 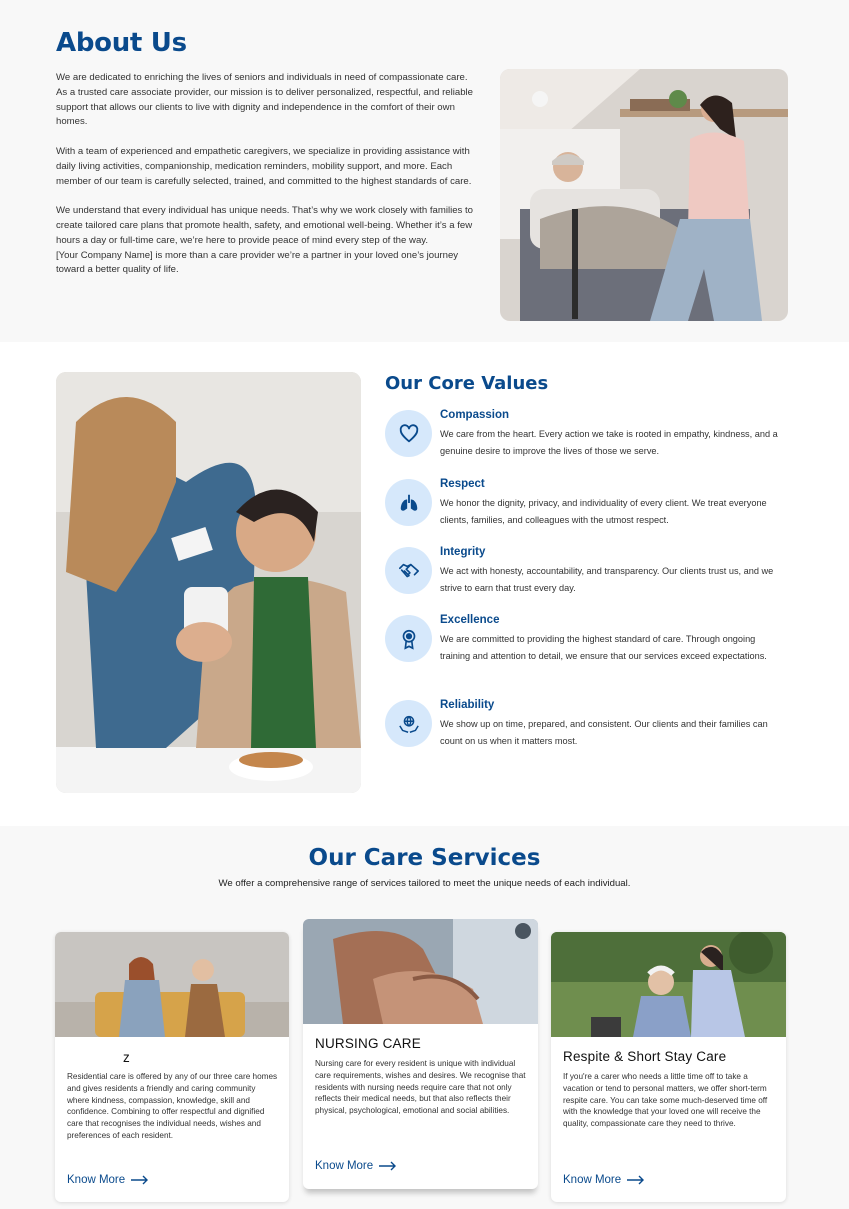 What do you see at coordinates (644, 195) in the screenshot?
I see `about-photo` at bounding box center [644, 195].